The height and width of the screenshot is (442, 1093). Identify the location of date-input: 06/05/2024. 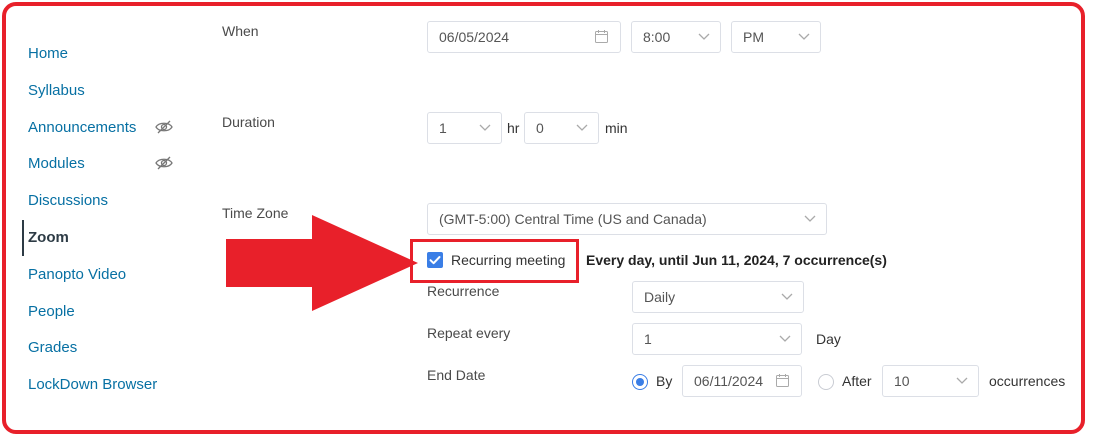
(524, 37).